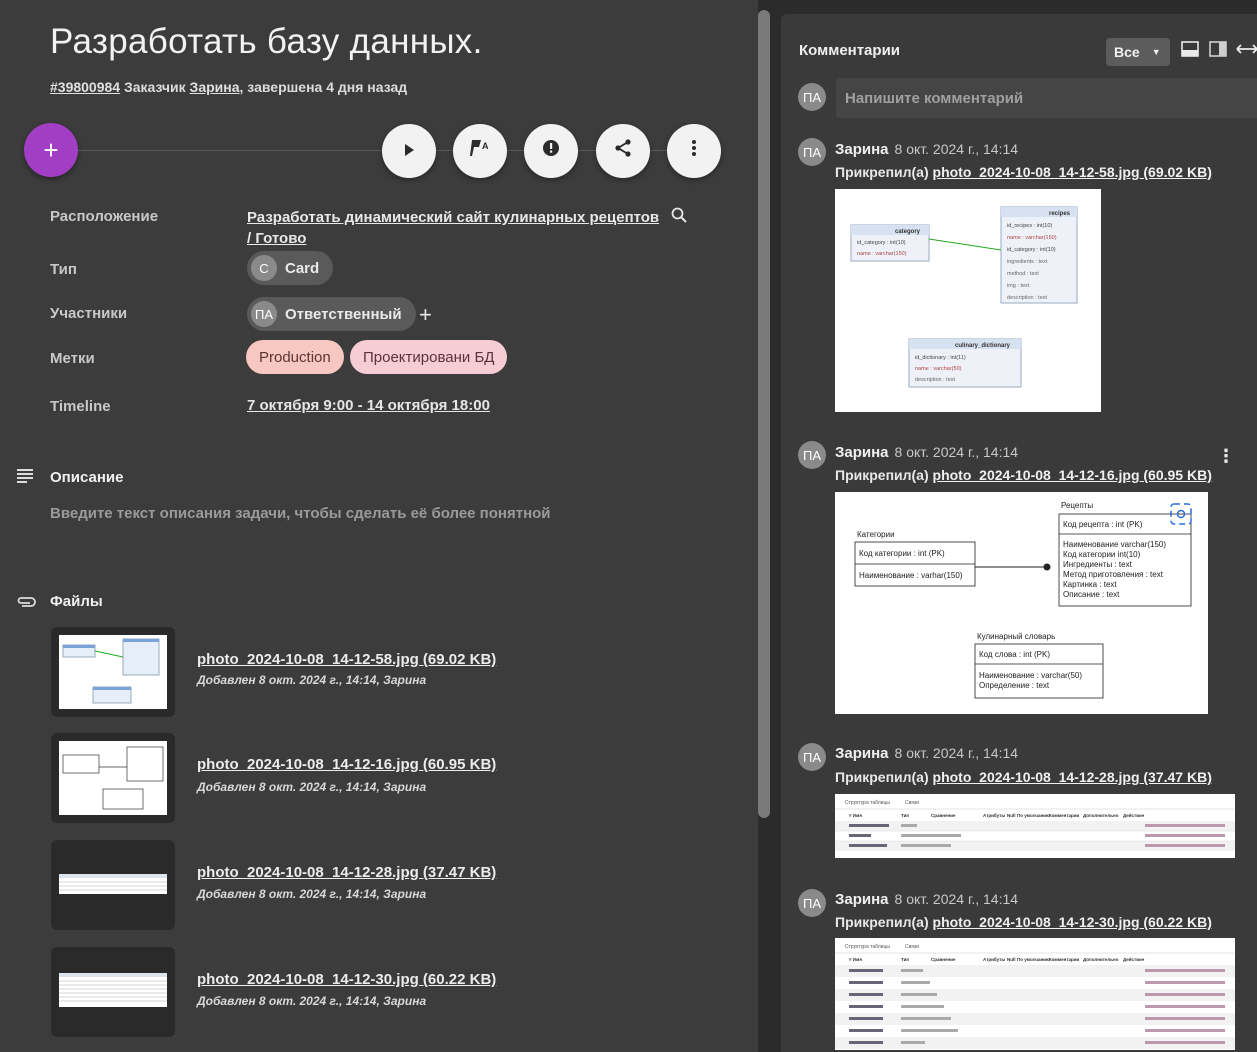 The image size is (1257, 1052). Describe the element at coordinates (80, 406) in the screenshot. I see `timeline-label: Timeline` at that location.